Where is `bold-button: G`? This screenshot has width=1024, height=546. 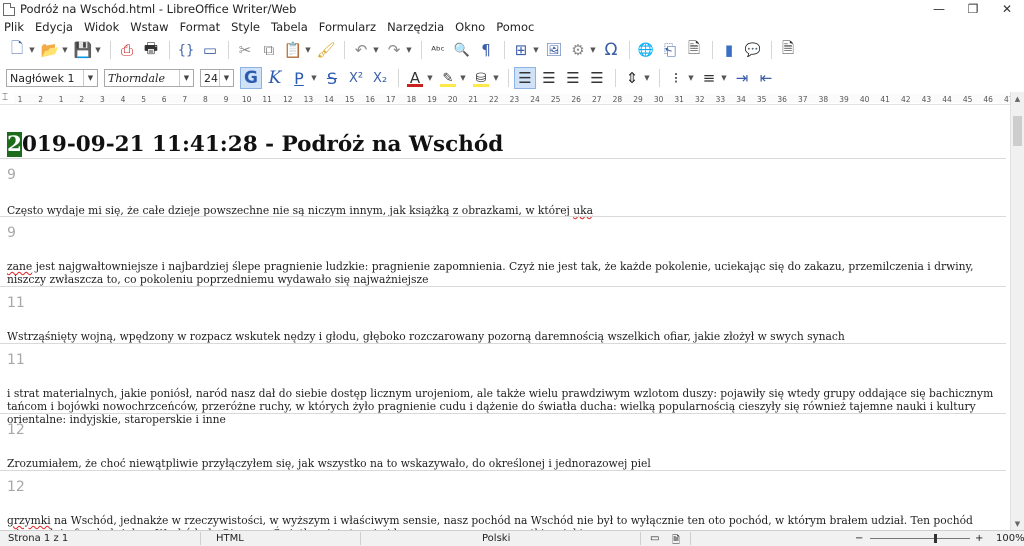
bold-button: G is located at coordinates (251, 78).